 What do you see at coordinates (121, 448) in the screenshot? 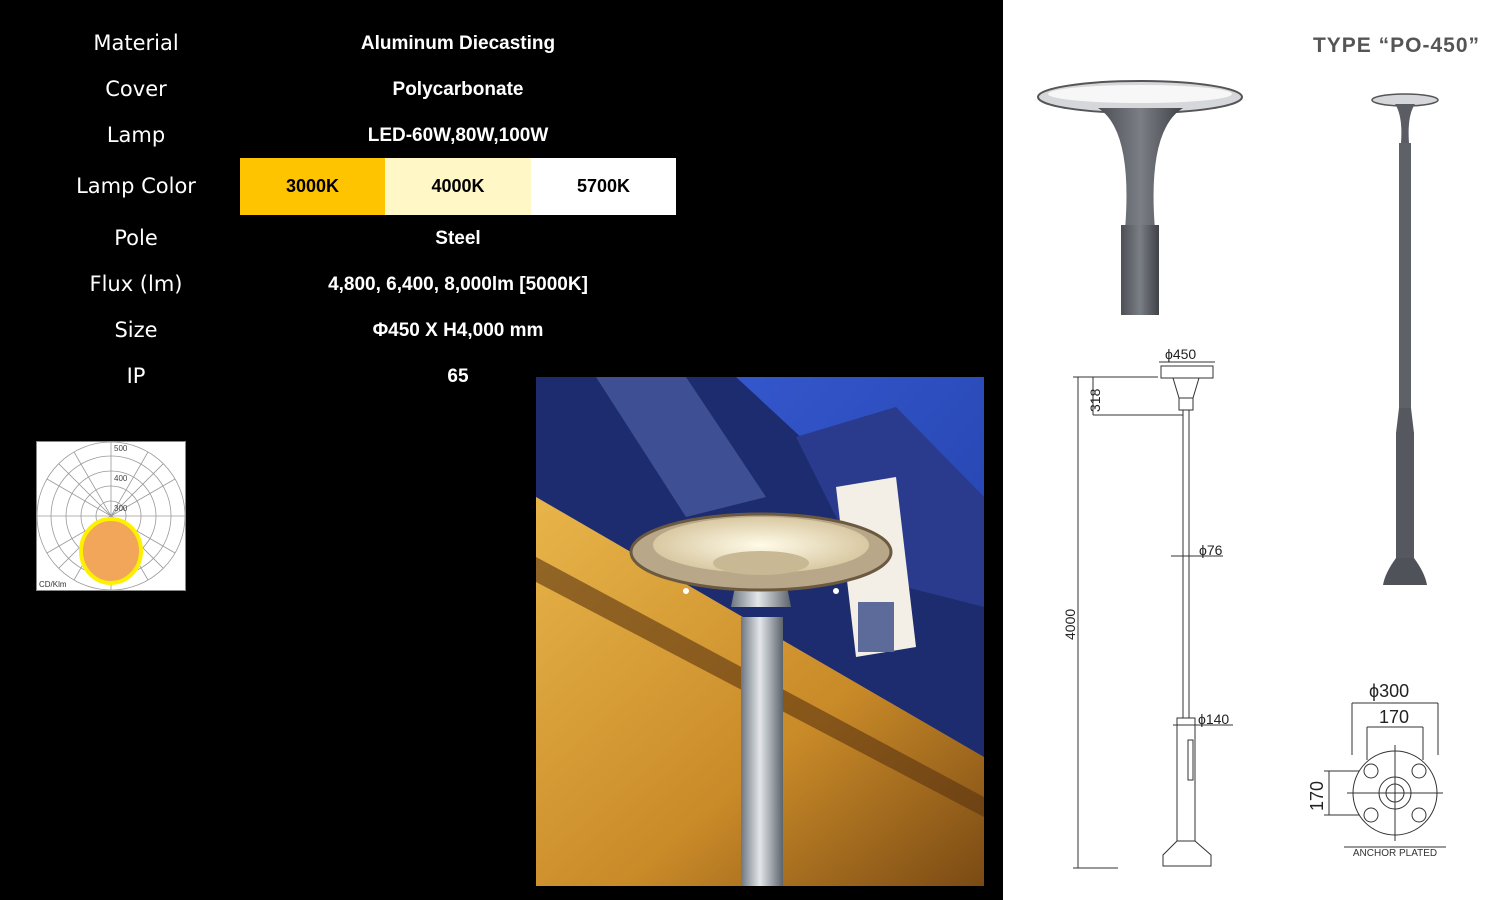
I see `ring-label-500: 500` at bounding box center [121, 448].